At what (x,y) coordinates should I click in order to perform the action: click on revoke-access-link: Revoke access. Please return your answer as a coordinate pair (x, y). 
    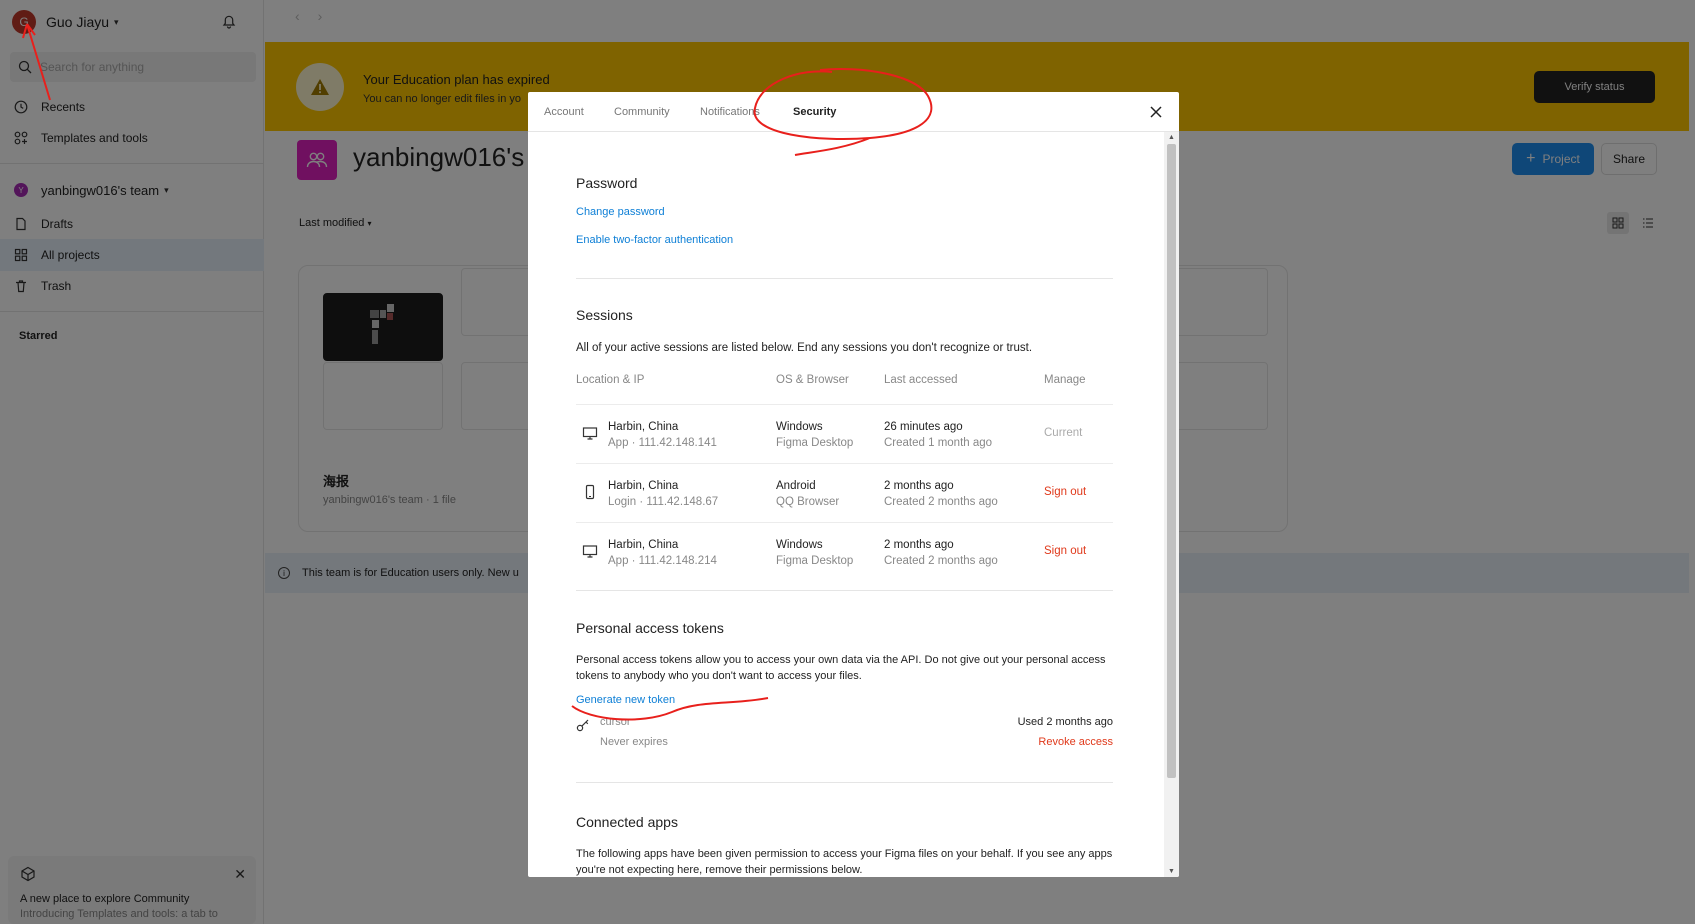
    Looking at the image, I should click on (1075, 742).